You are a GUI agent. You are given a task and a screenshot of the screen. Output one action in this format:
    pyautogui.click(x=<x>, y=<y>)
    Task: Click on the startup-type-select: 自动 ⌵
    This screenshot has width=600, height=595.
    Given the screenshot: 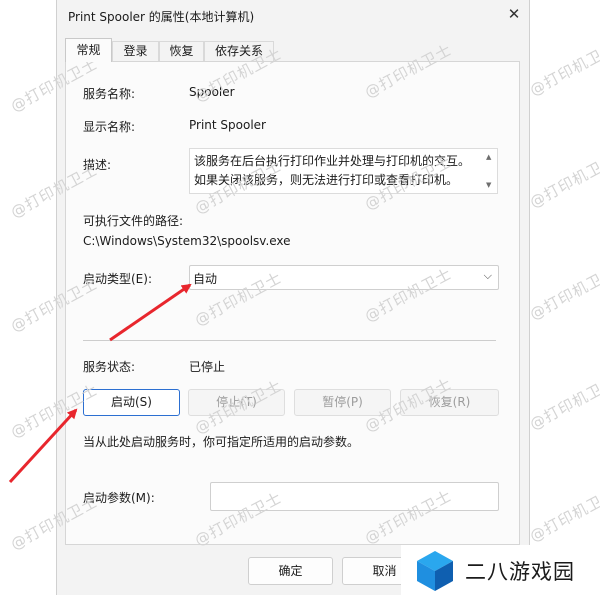 What is the action you would take?
    pyautogui.click(x=344, y=277)
    